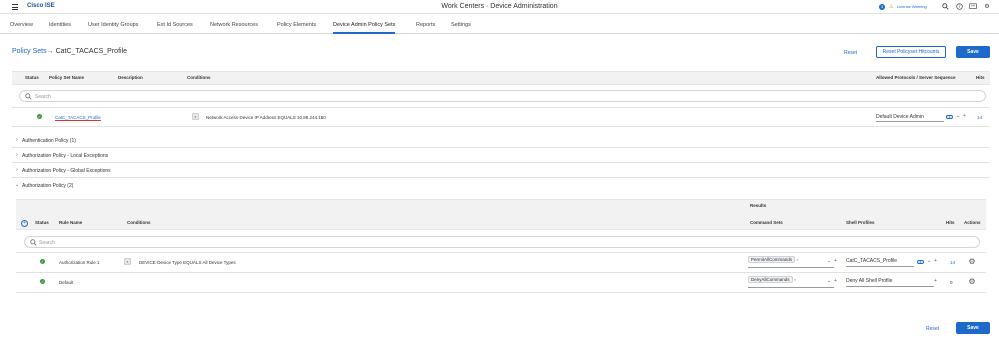  Describe the element at coordinates (890, 282) in the screenshot. I see `shell-profile-select: Deny All Shell Profile` at that location.